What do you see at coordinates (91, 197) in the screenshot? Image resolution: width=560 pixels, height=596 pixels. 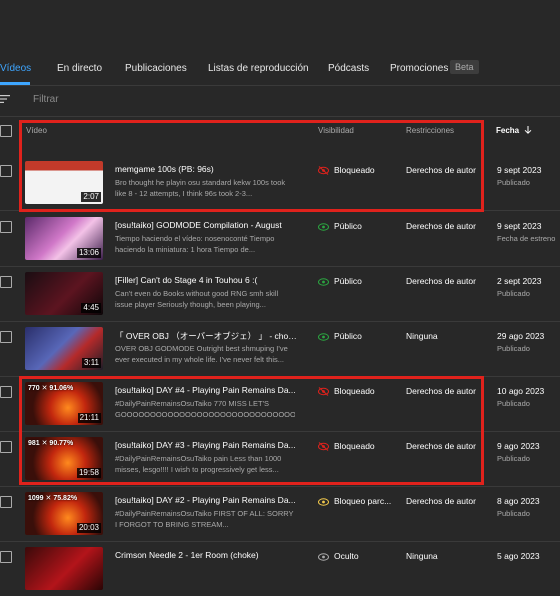 I see `video-duration: 2:07` at bounding box center [91, 197].